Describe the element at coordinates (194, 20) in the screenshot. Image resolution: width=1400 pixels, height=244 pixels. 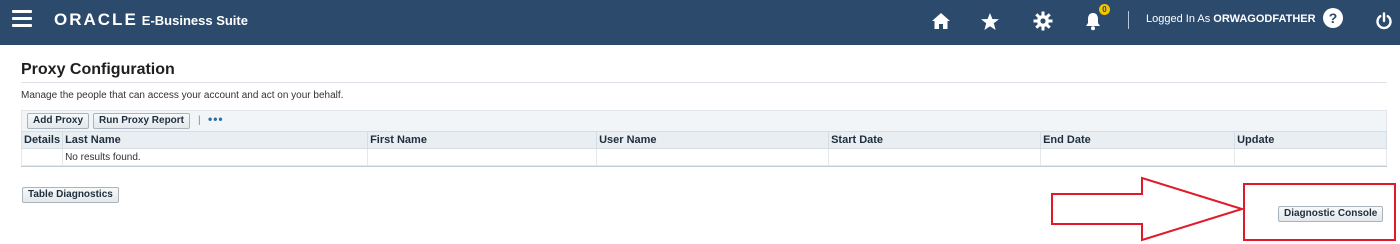
I see `suite-name: E-Business Suite` at that location.